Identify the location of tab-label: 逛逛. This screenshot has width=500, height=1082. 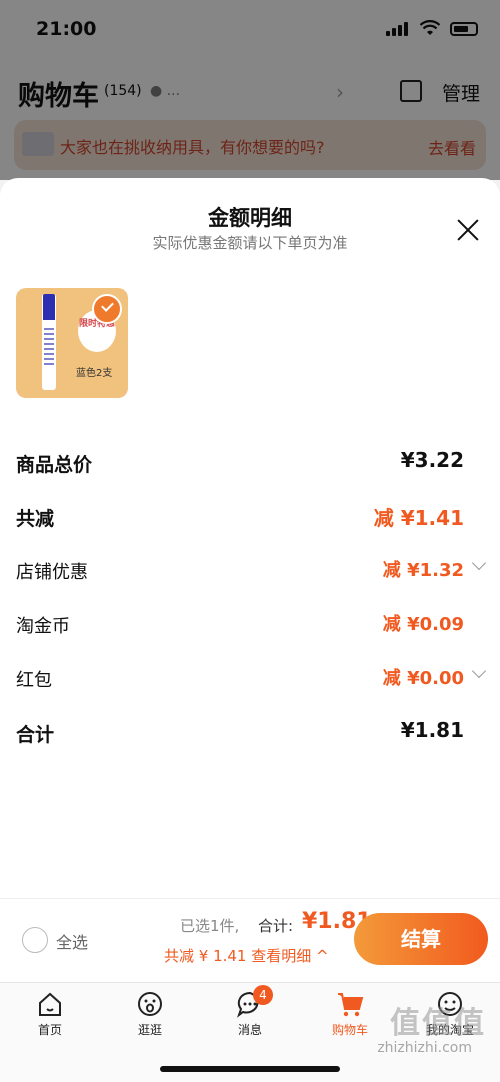
(149, 1030).